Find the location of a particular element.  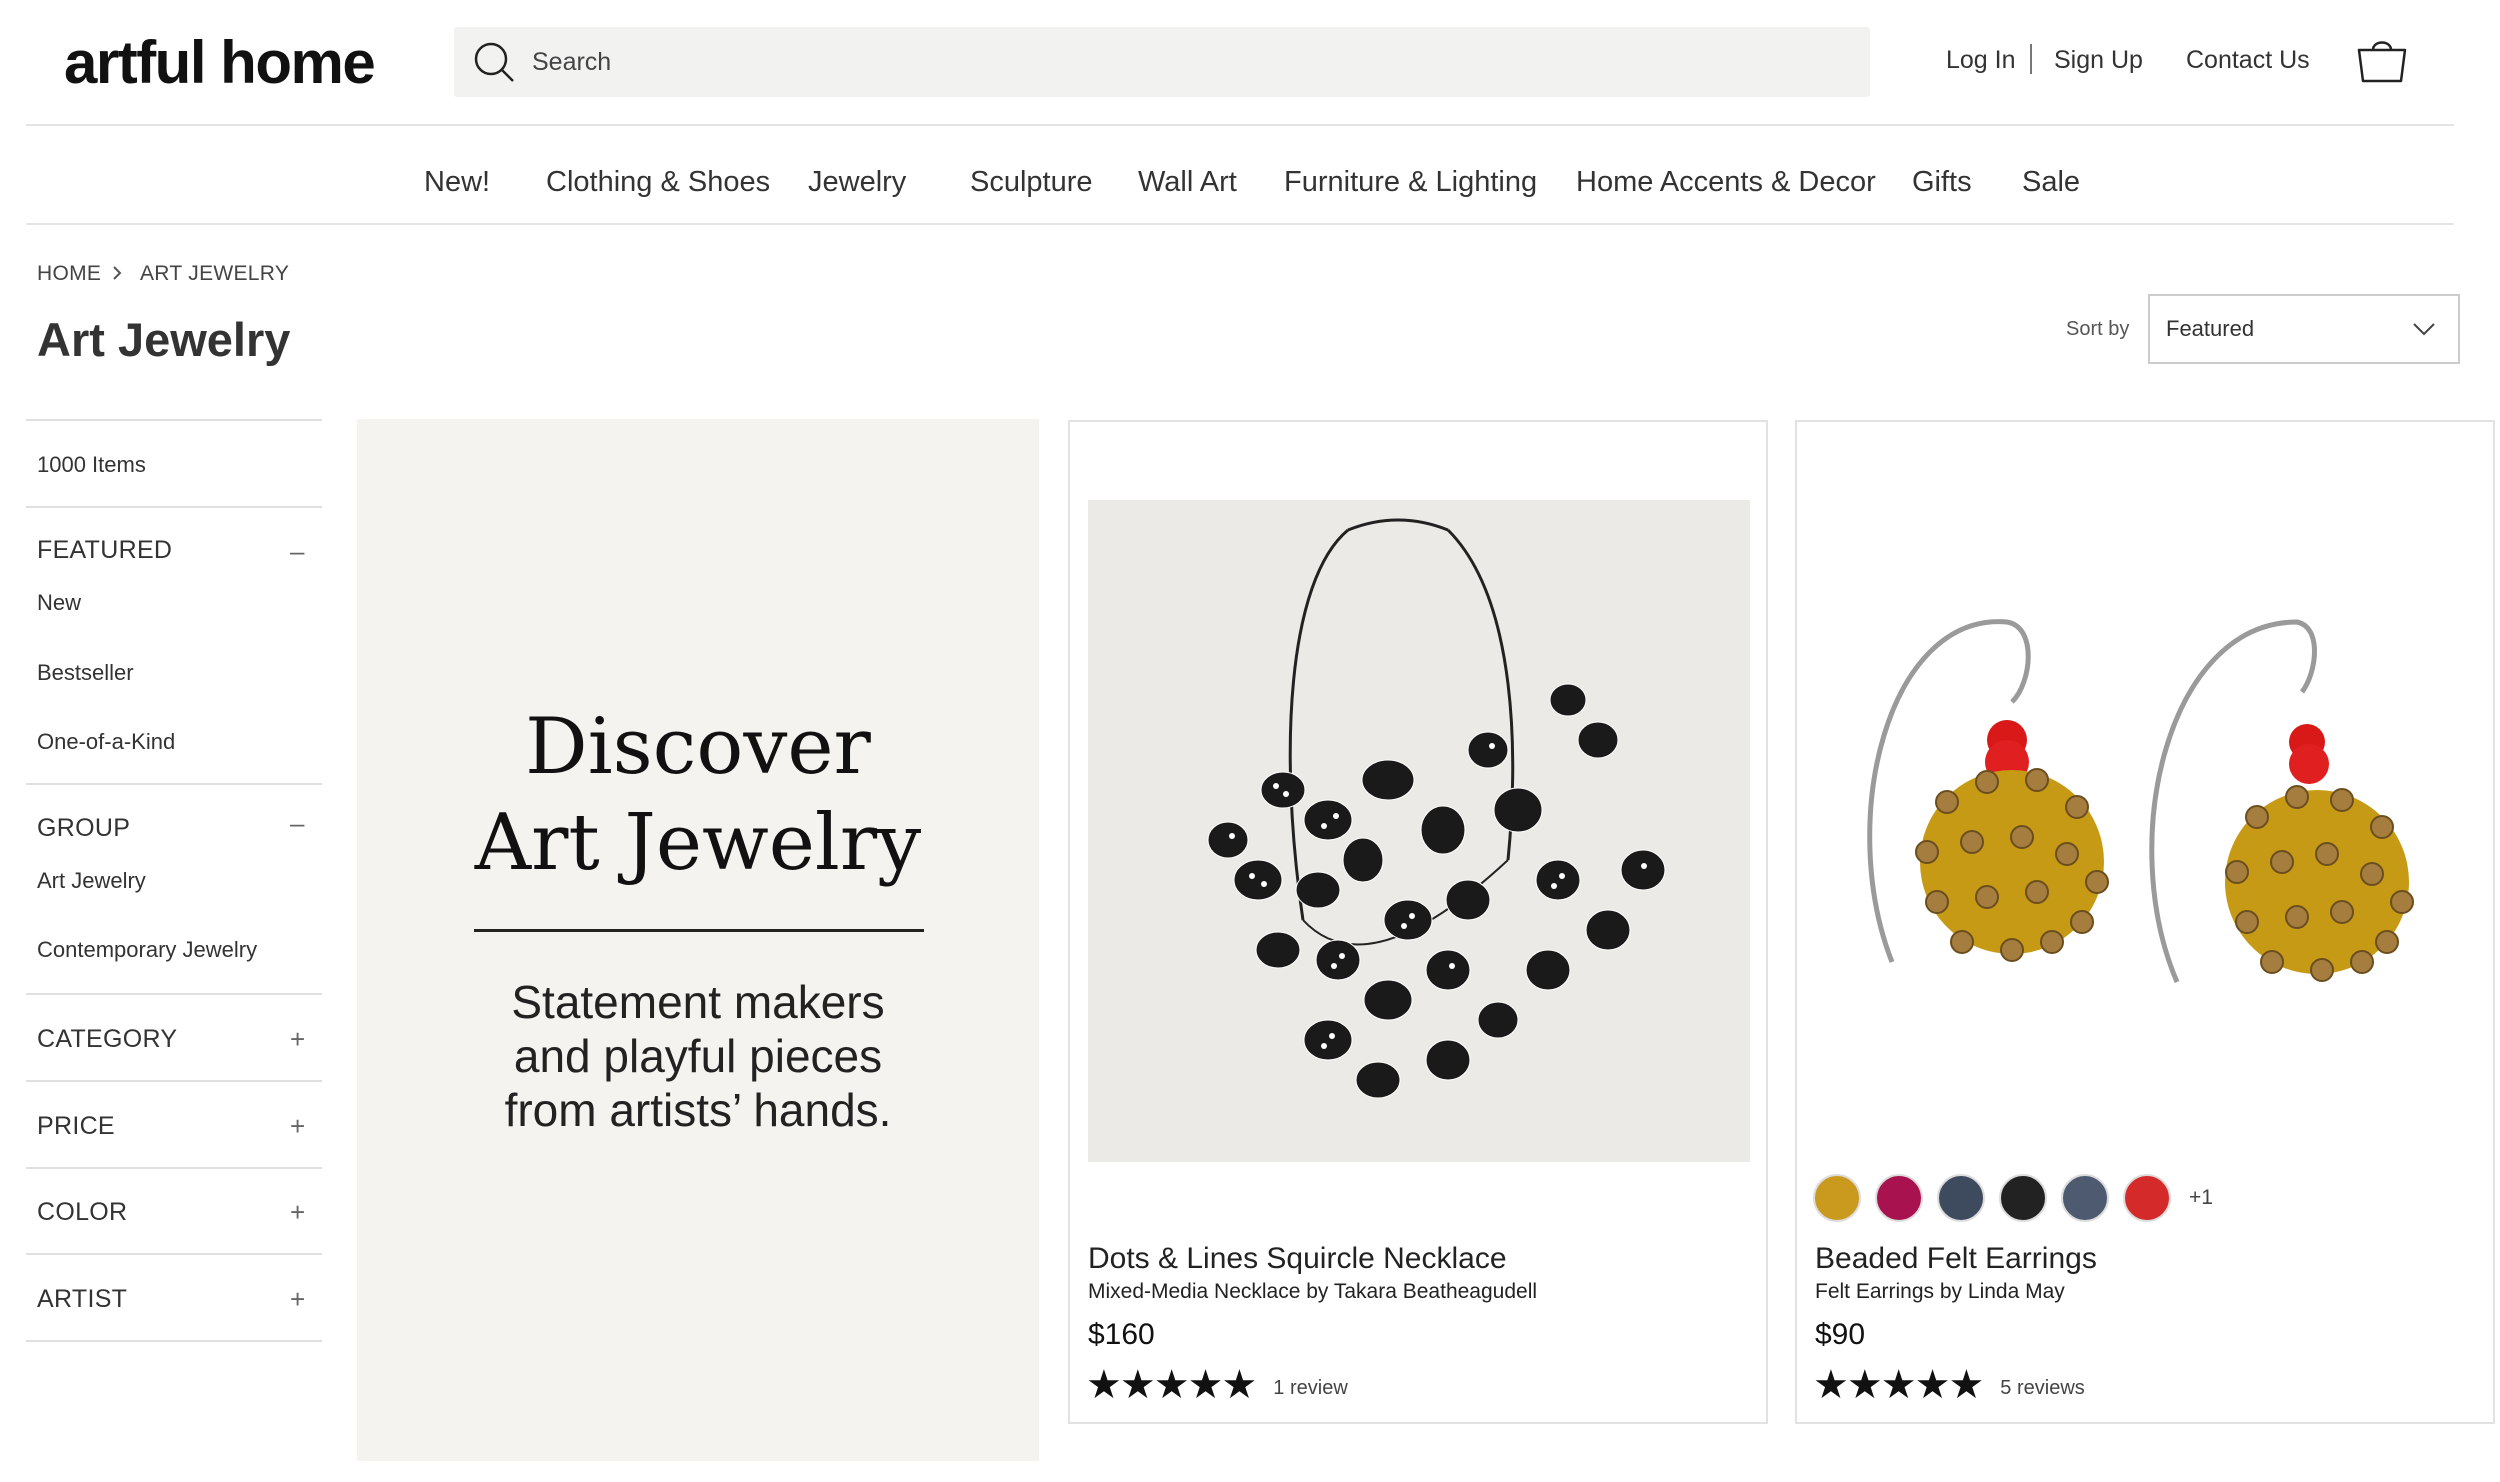

nav-home-accents-decor: Home Accents & Decor is located at coordinates (1726, 182).